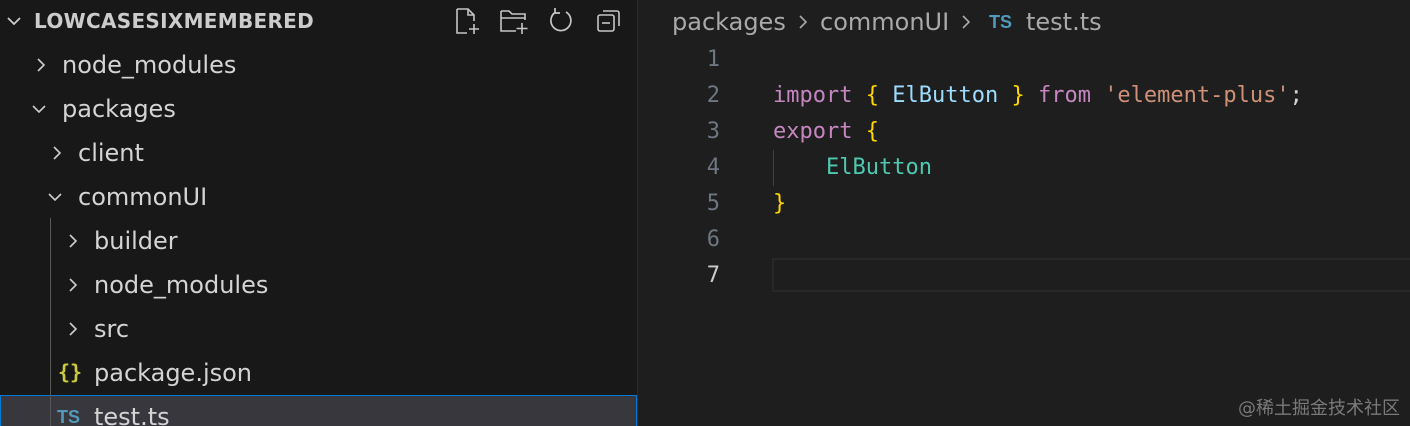  I want to click on tree-item-label: builder, so click(136, 241).